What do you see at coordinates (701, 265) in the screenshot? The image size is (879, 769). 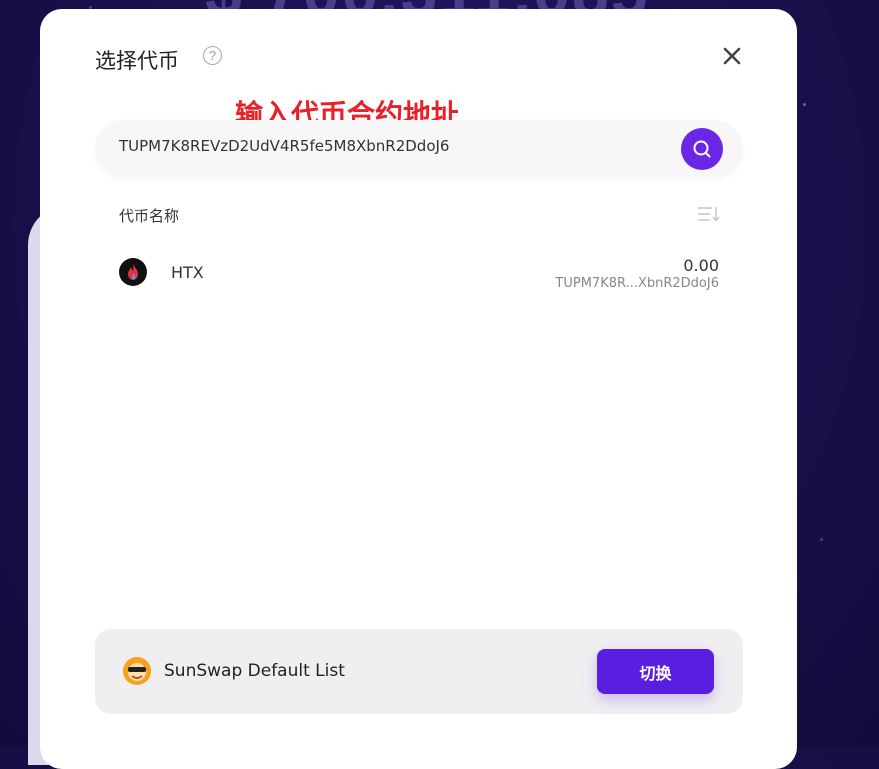 I see `token-balance: 0.00` at bounding box center [701, 265].